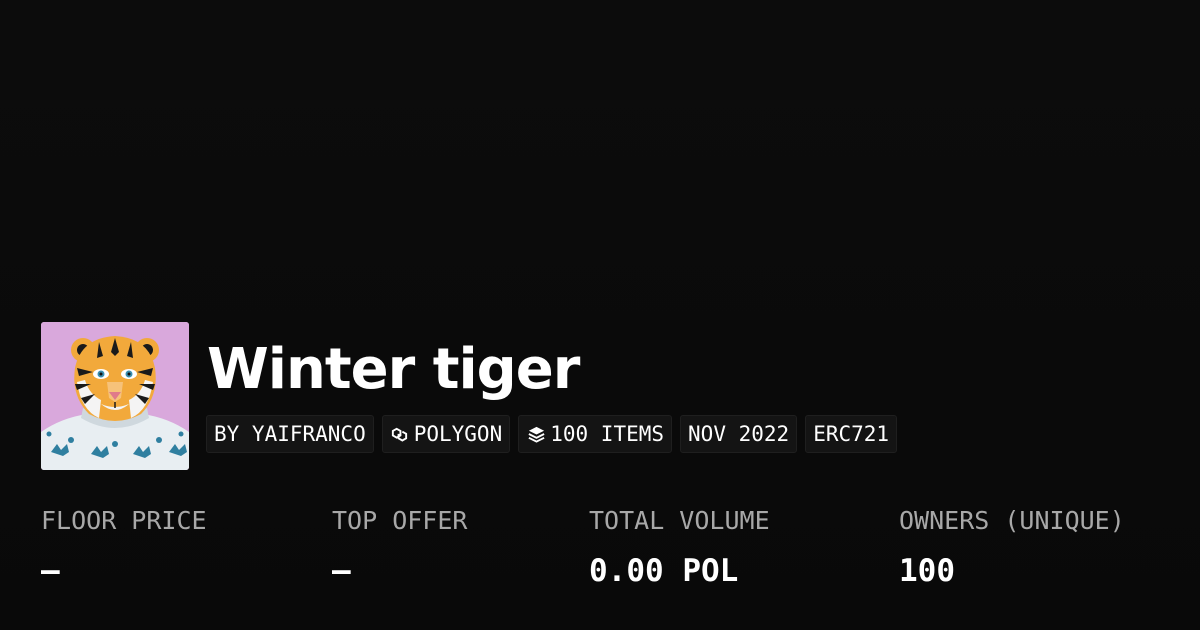  What do you see at coordinates (664, 571) in the screenshot?
I see `total-volume-value: 0.00 POL` at bounding box center [664, 571].